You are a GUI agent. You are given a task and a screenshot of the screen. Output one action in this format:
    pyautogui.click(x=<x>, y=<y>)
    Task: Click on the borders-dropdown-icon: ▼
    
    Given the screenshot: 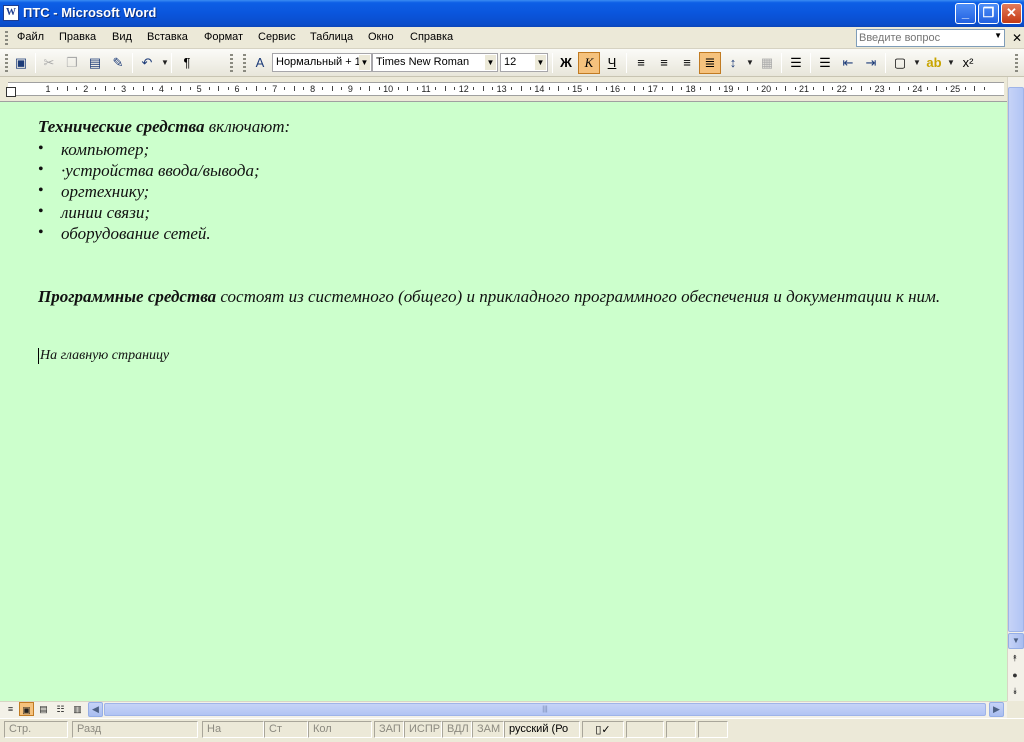 What is the action you would take?
    pyautogui.click(x=917, y=63)
    